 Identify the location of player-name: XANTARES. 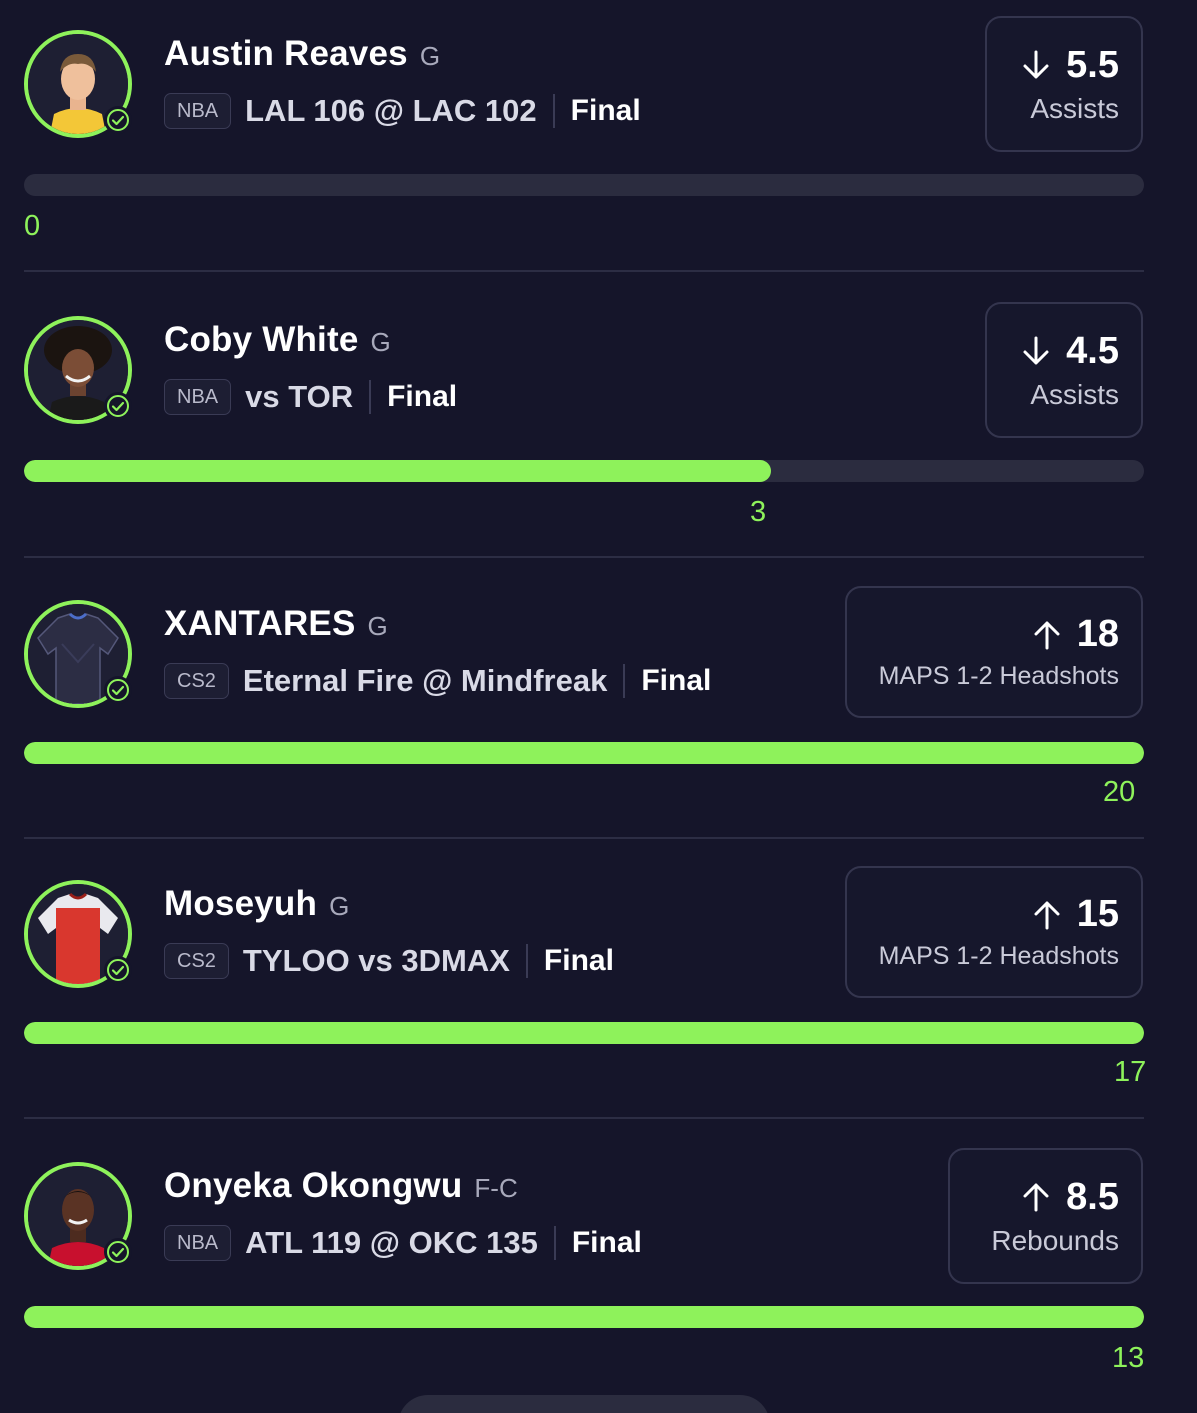
(260, 623).